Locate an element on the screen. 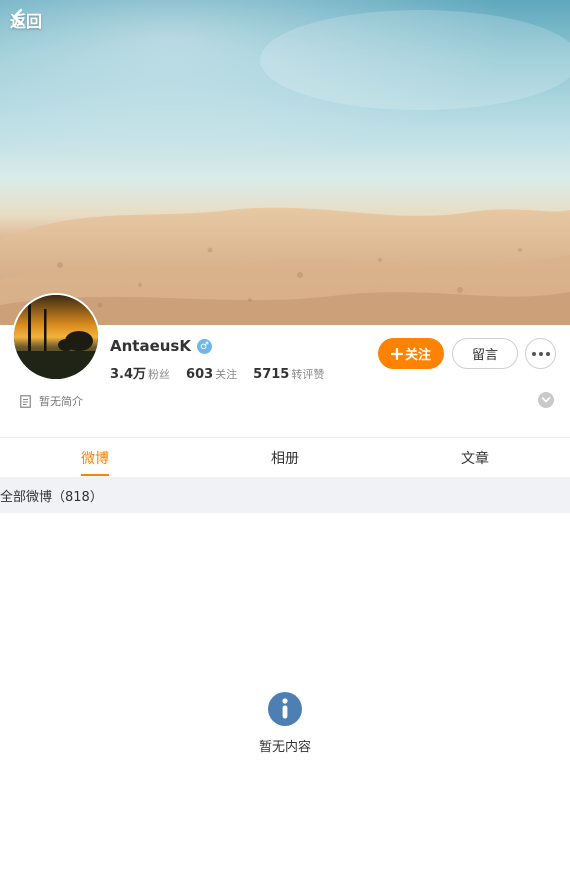 Image resolution: width=570 pixels, height=894 pixels. more-options-button is located at coordinates (540, 353).